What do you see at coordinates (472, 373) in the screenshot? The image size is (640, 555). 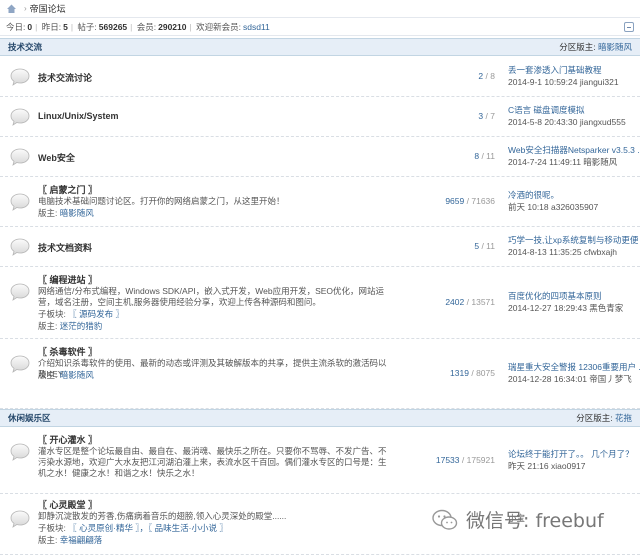 I see `forum-counts: 1319 / 8075` at bounding box center [472, 373].